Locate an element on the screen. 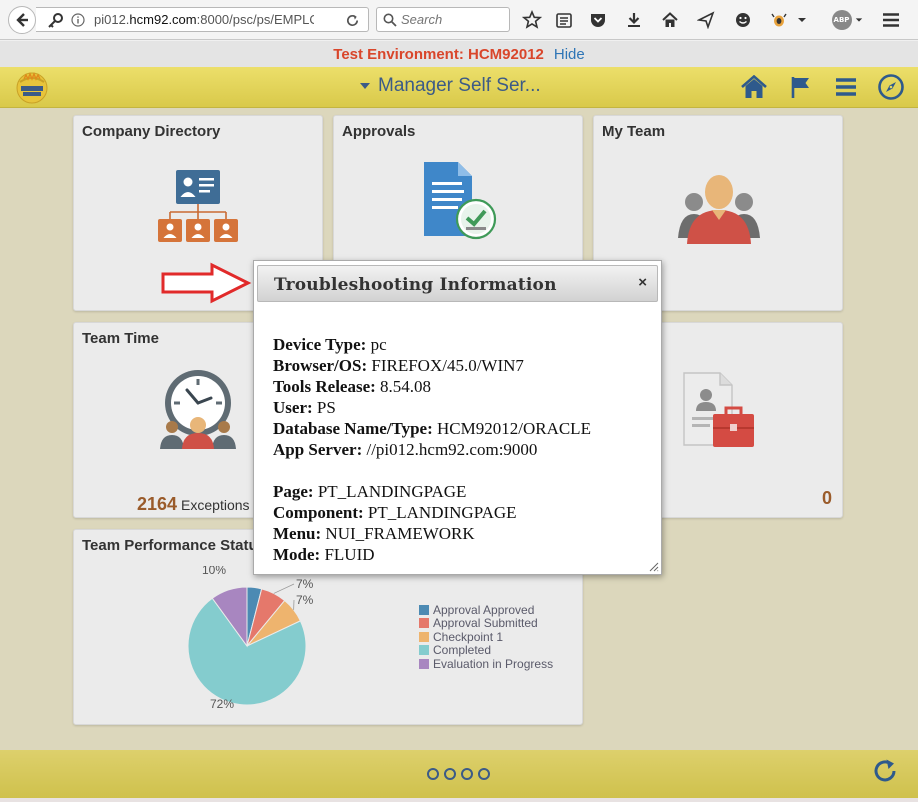 This screenshot has height=802, width=918. info-value: NUI_FRAMEWORK is located at coordinates (398, 533).